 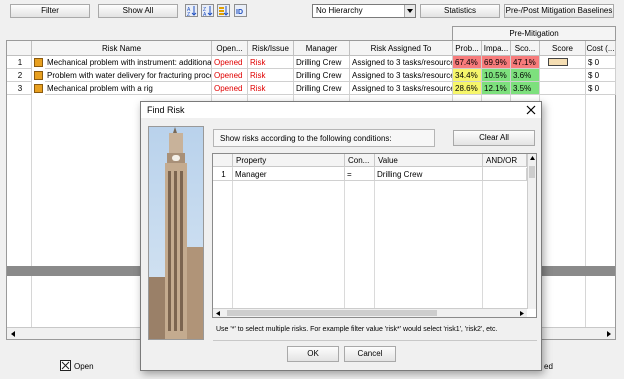 I want to click on probability-cell: 28.6%, so click(x=467, y=88).